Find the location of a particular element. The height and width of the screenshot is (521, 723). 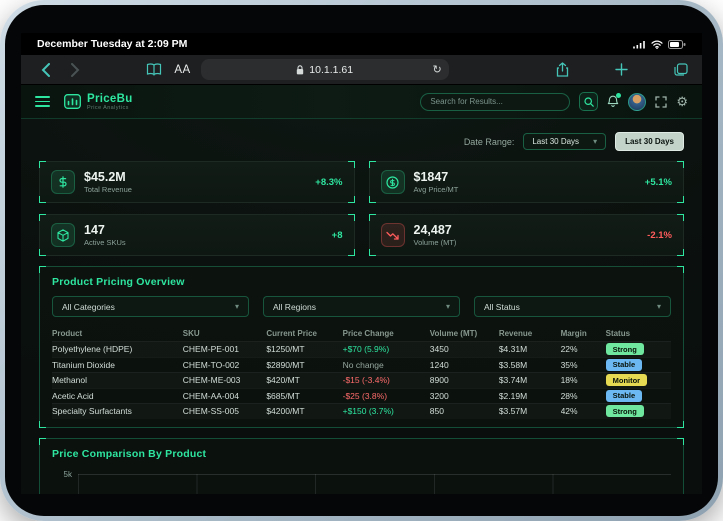

filter-categories-select: All Categories ▾ is located at coordinates (150, 306).